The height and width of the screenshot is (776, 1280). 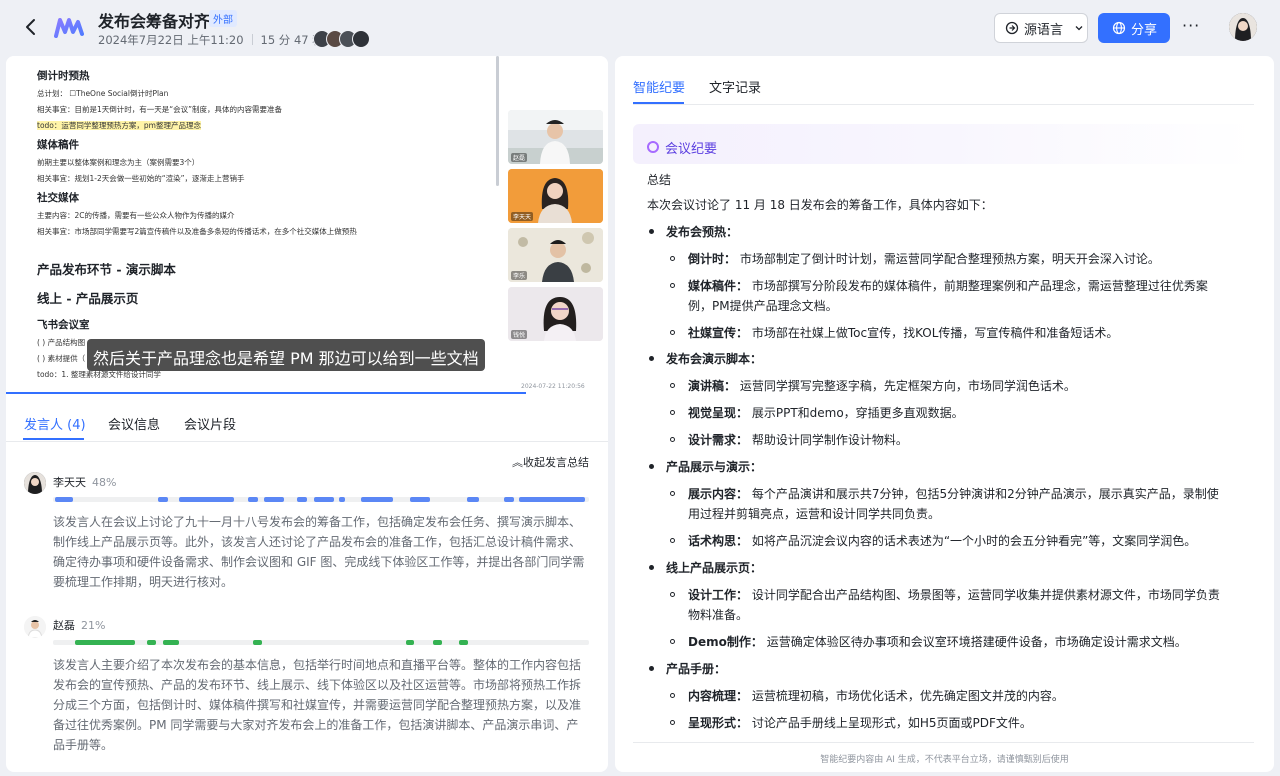 I want to click on minutes-item: 视觉呈现： 展示PPT和demo，穿插更多直观数据。, so click(x=958, y=413).